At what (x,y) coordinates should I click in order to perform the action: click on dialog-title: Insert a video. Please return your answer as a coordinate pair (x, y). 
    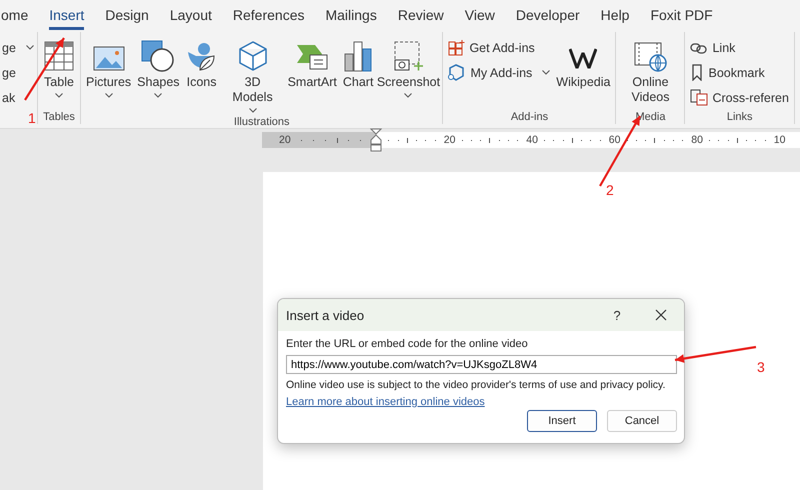
    Looking at the image, I should click on (326, 315).